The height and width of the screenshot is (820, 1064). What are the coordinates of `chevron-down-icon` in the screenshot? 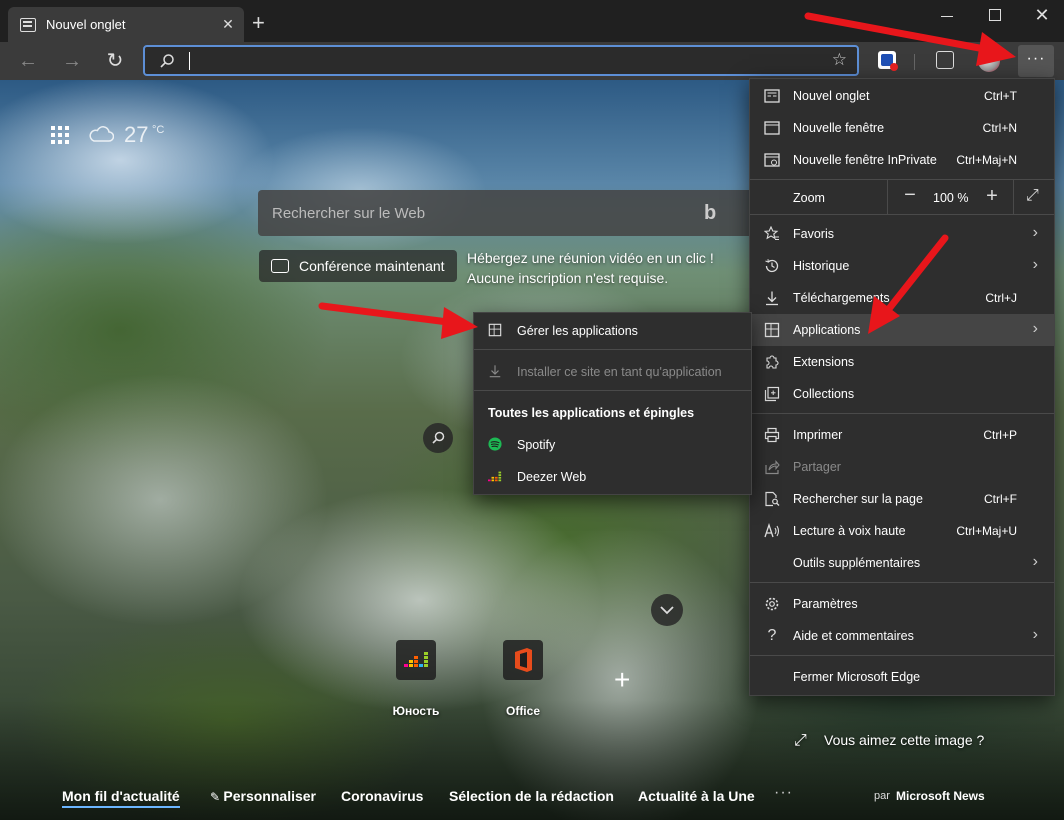 It's located at (667, 610).